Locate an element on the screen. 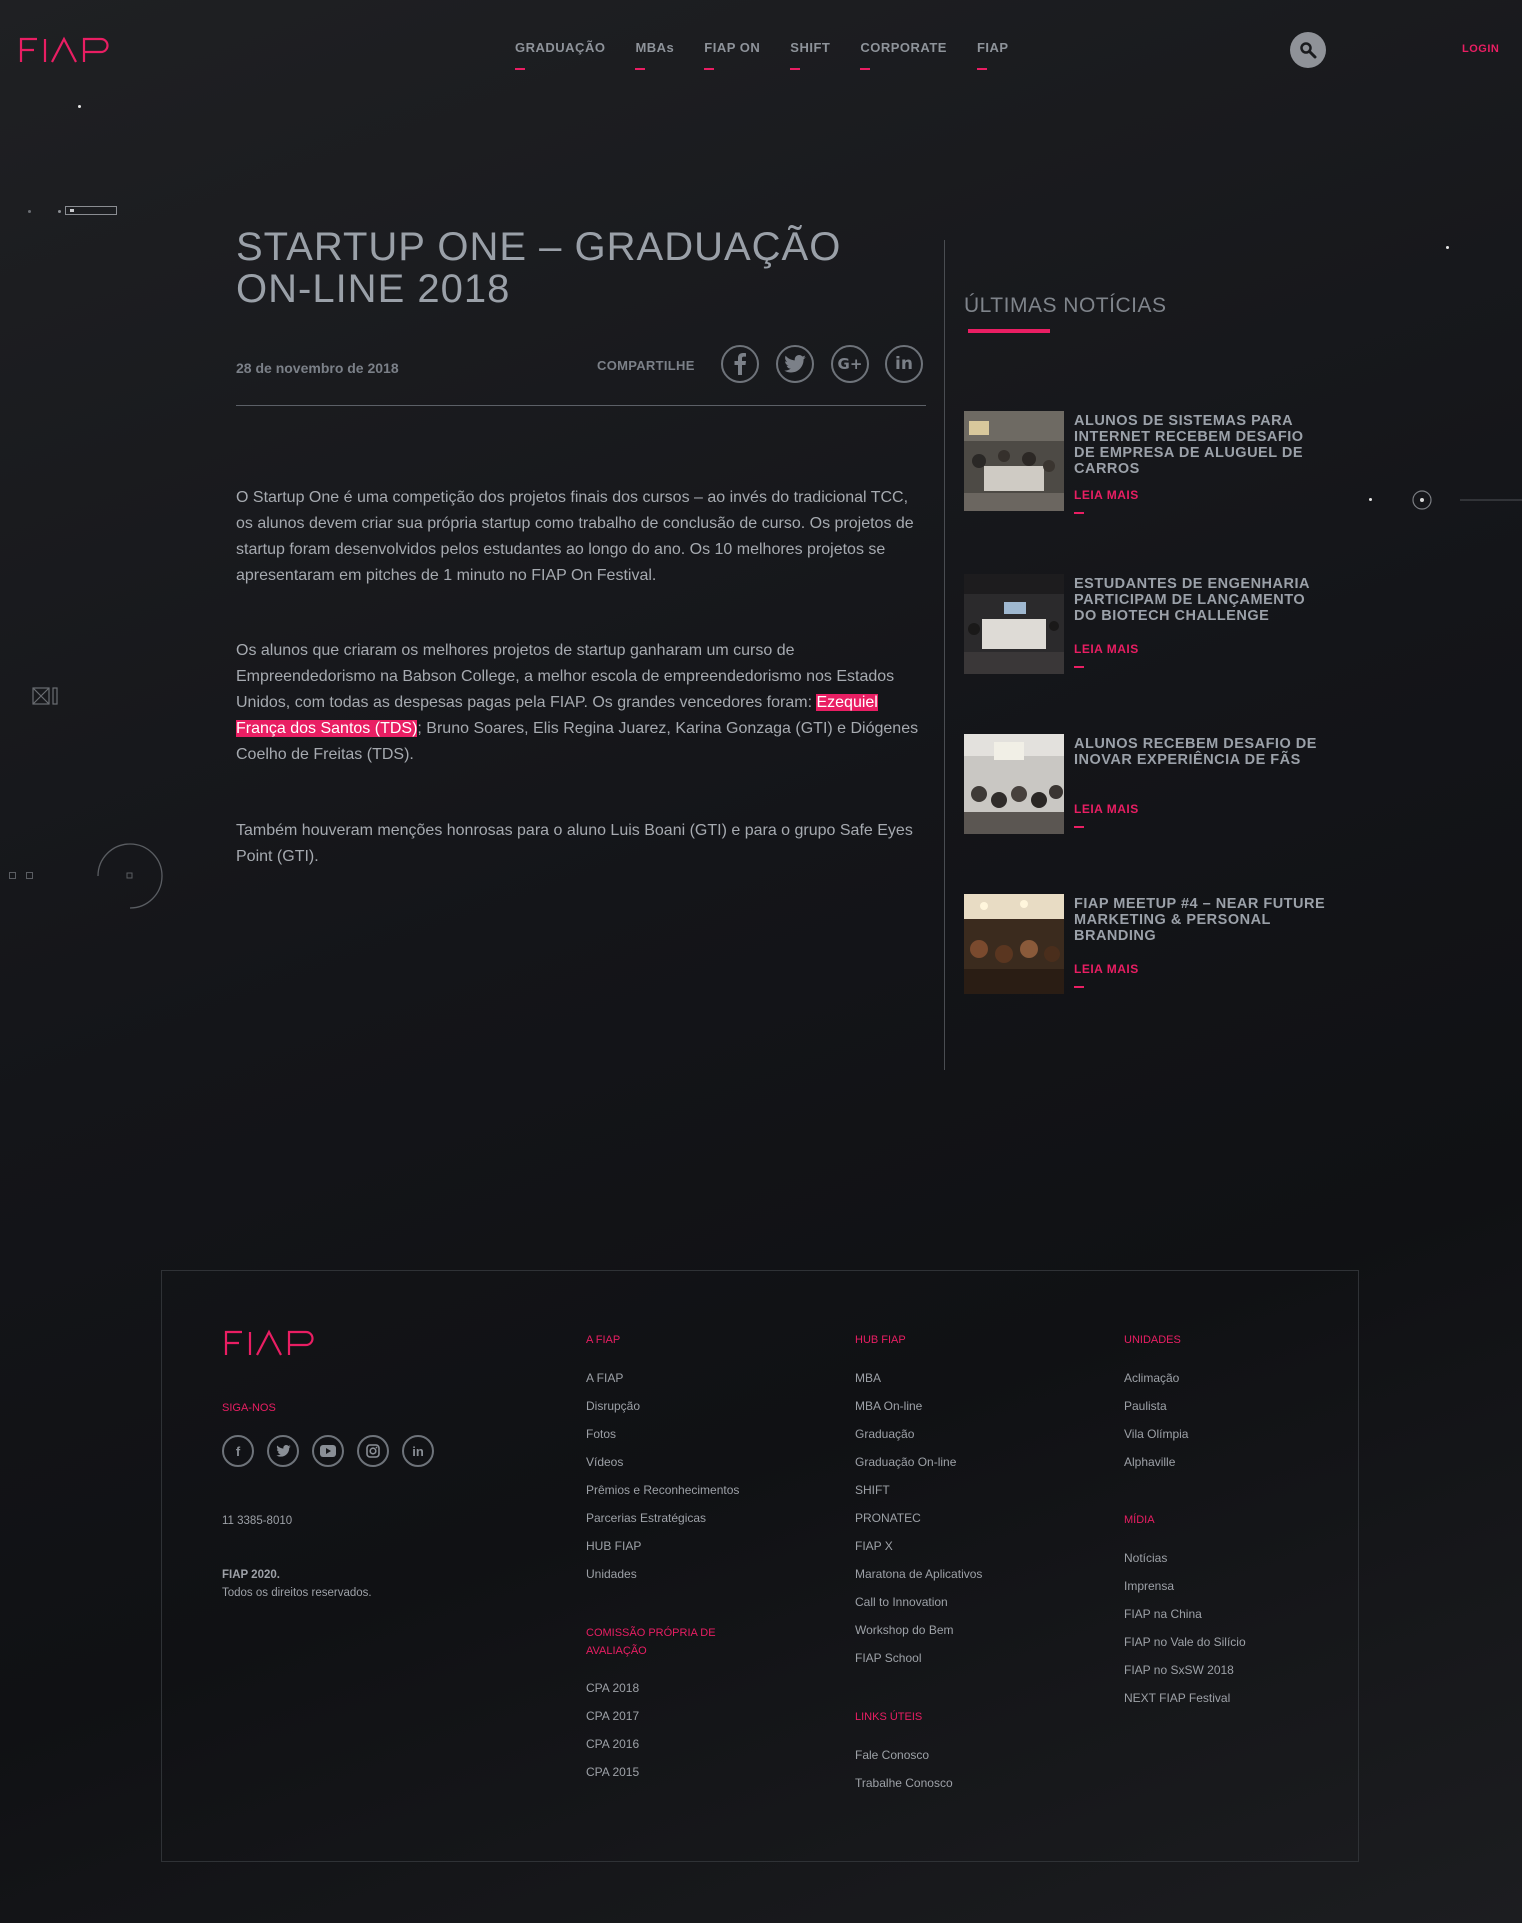  footer-link: CPA 2015 is located at coordinates (612, 1772).